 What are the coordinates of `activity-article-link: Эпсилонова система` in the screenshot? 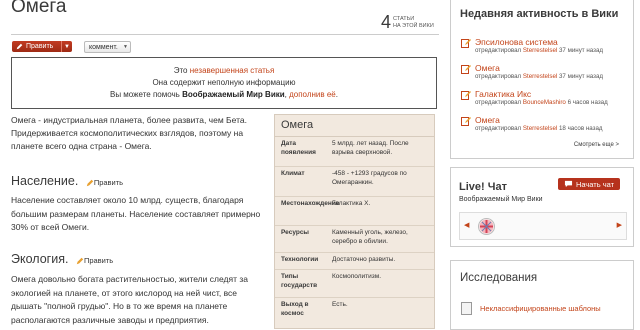 It's located at (539, 42).